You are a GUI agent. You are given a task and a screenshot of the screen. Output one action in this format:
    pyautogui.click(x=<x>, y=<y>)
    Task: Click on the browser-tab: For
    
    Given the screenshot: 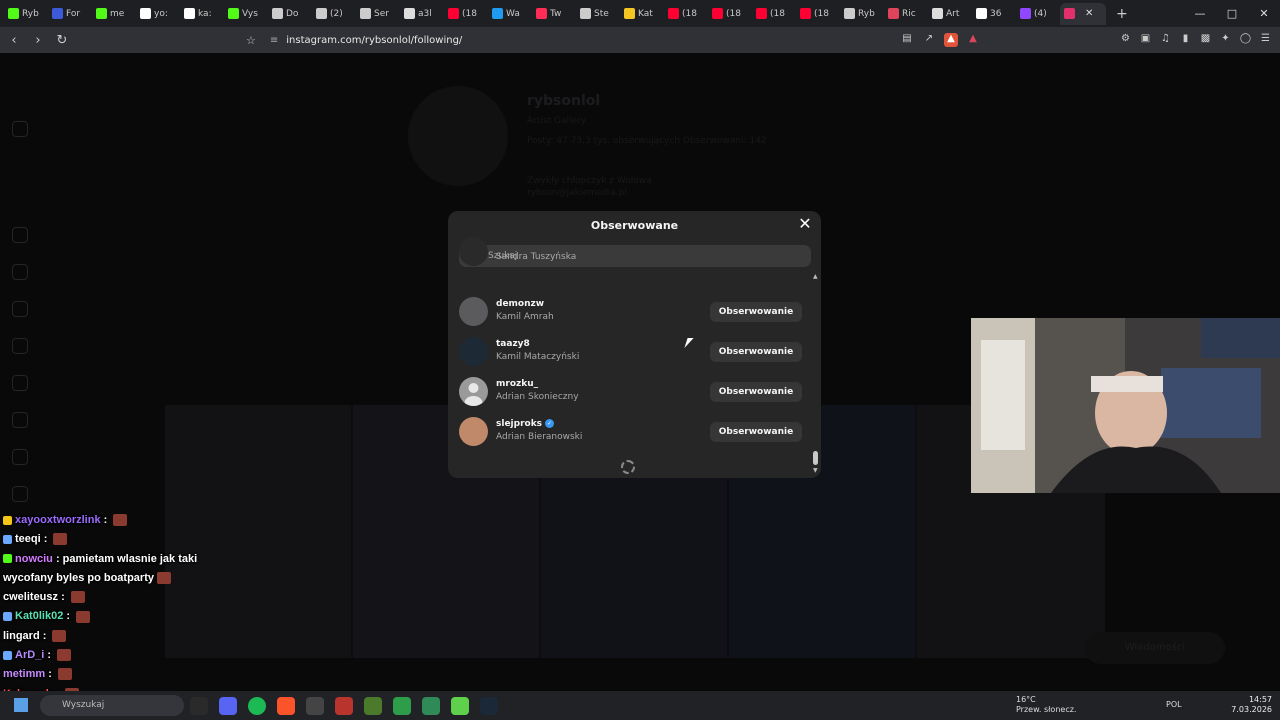 What is the action you would take?
    pyautogui.click(x=70, y=14)
    